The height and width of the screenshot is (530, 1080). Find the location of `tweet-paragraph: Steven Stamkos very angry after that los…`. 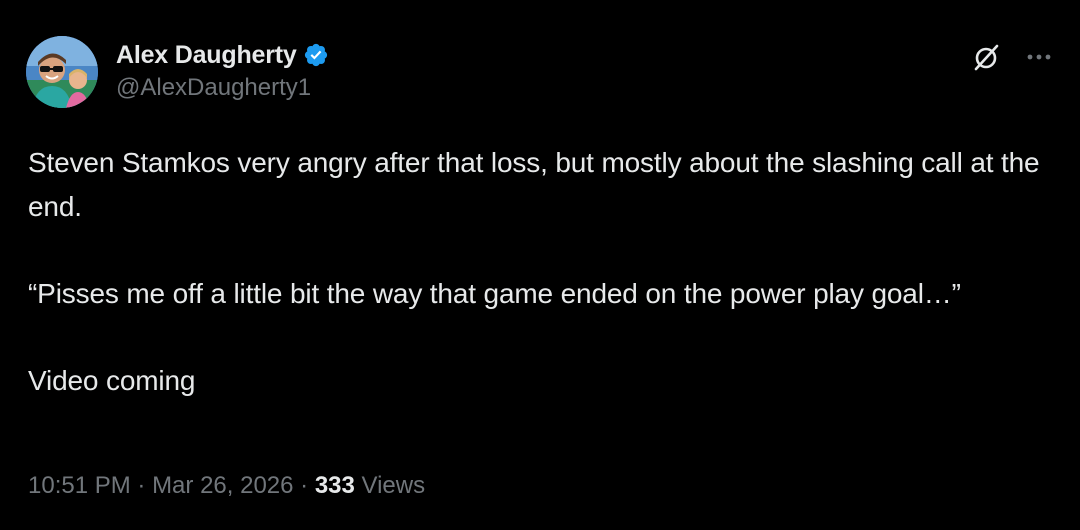

tweet-paragraph: Steven Stamkos very angry after that los… is located at coordinates (534, 184).